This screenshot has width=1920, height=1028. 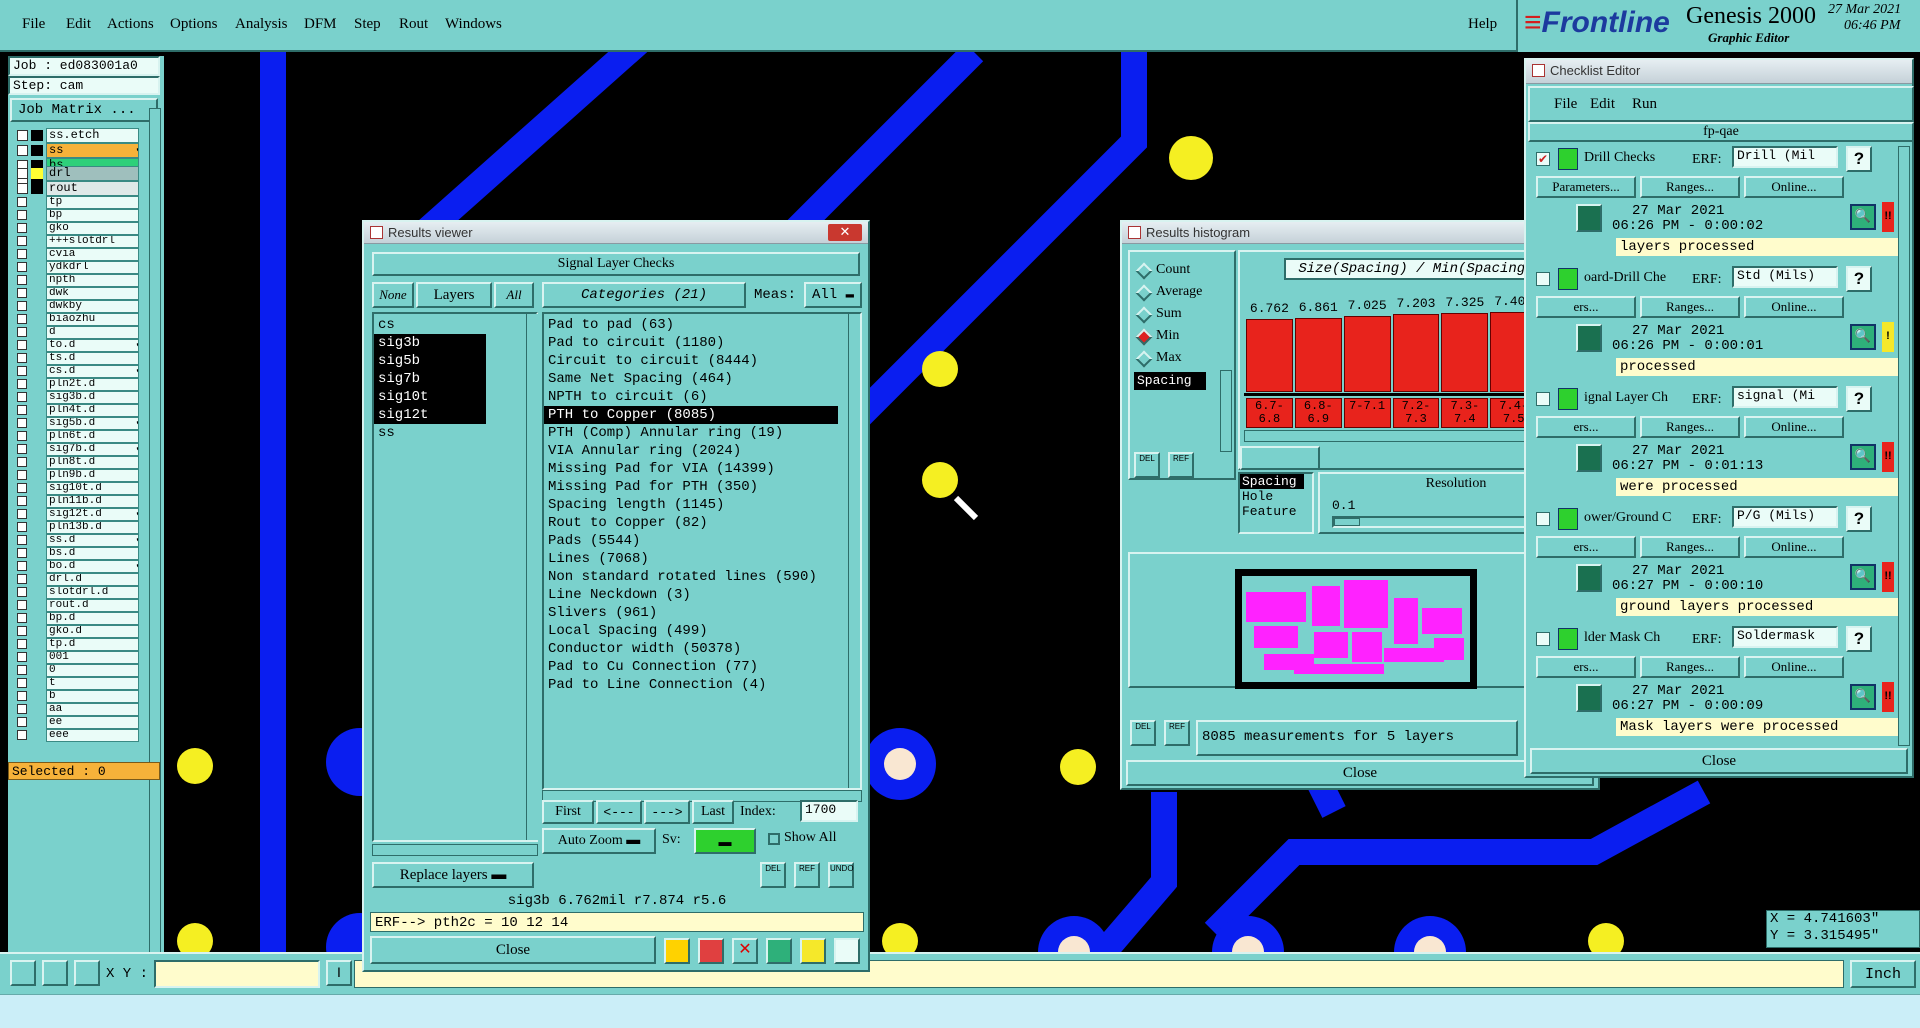 What do you see at coordinates (430, 343) in the screenshot?
I see `layer-list-item: sig3b` at bounding box center [430, 343].